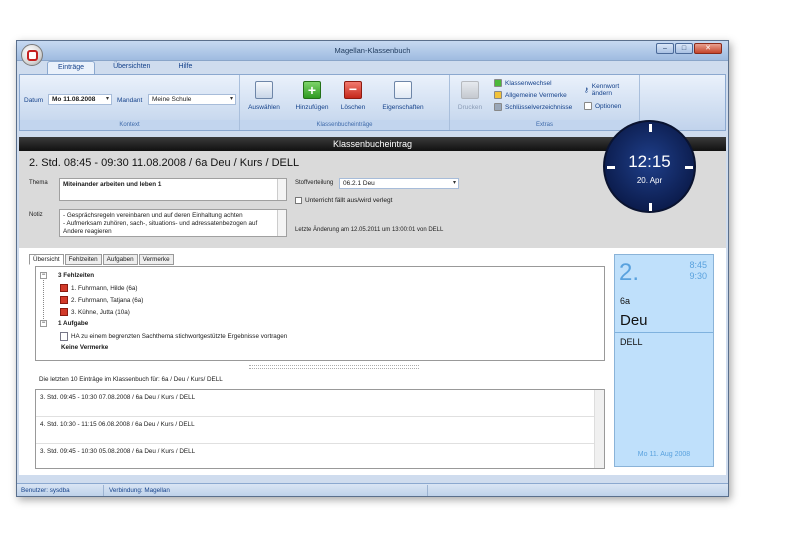 This screenshot has width=800, height=547. I want to click on stoffverteilung-combo: 06.2.1 Deu ▾, so click(399, 183).